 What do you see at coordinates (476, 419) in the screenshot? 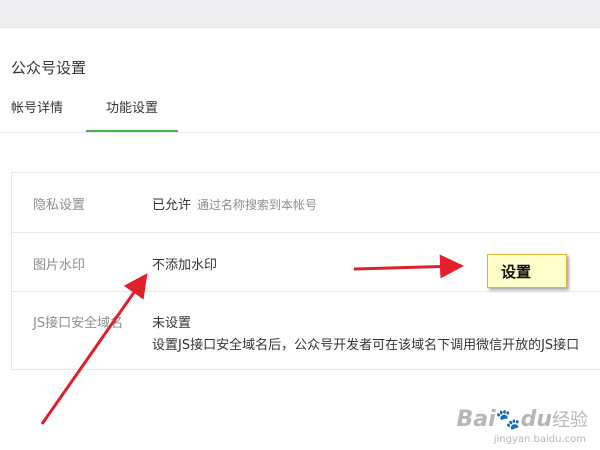
I see `watermark-brand: Bai` at bounding box center [476, 419].